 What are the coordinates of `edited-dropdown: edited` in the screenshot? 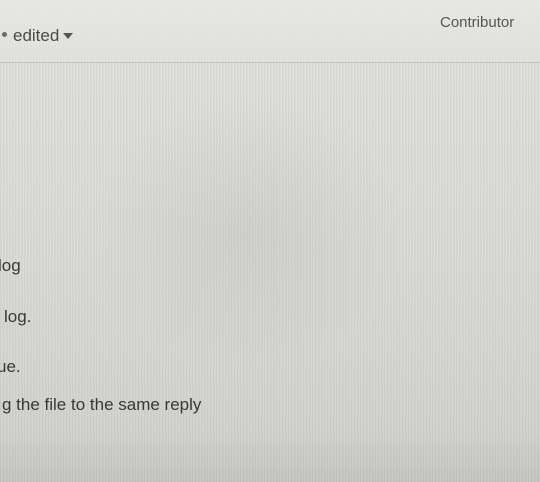 It's located at (38, 36).